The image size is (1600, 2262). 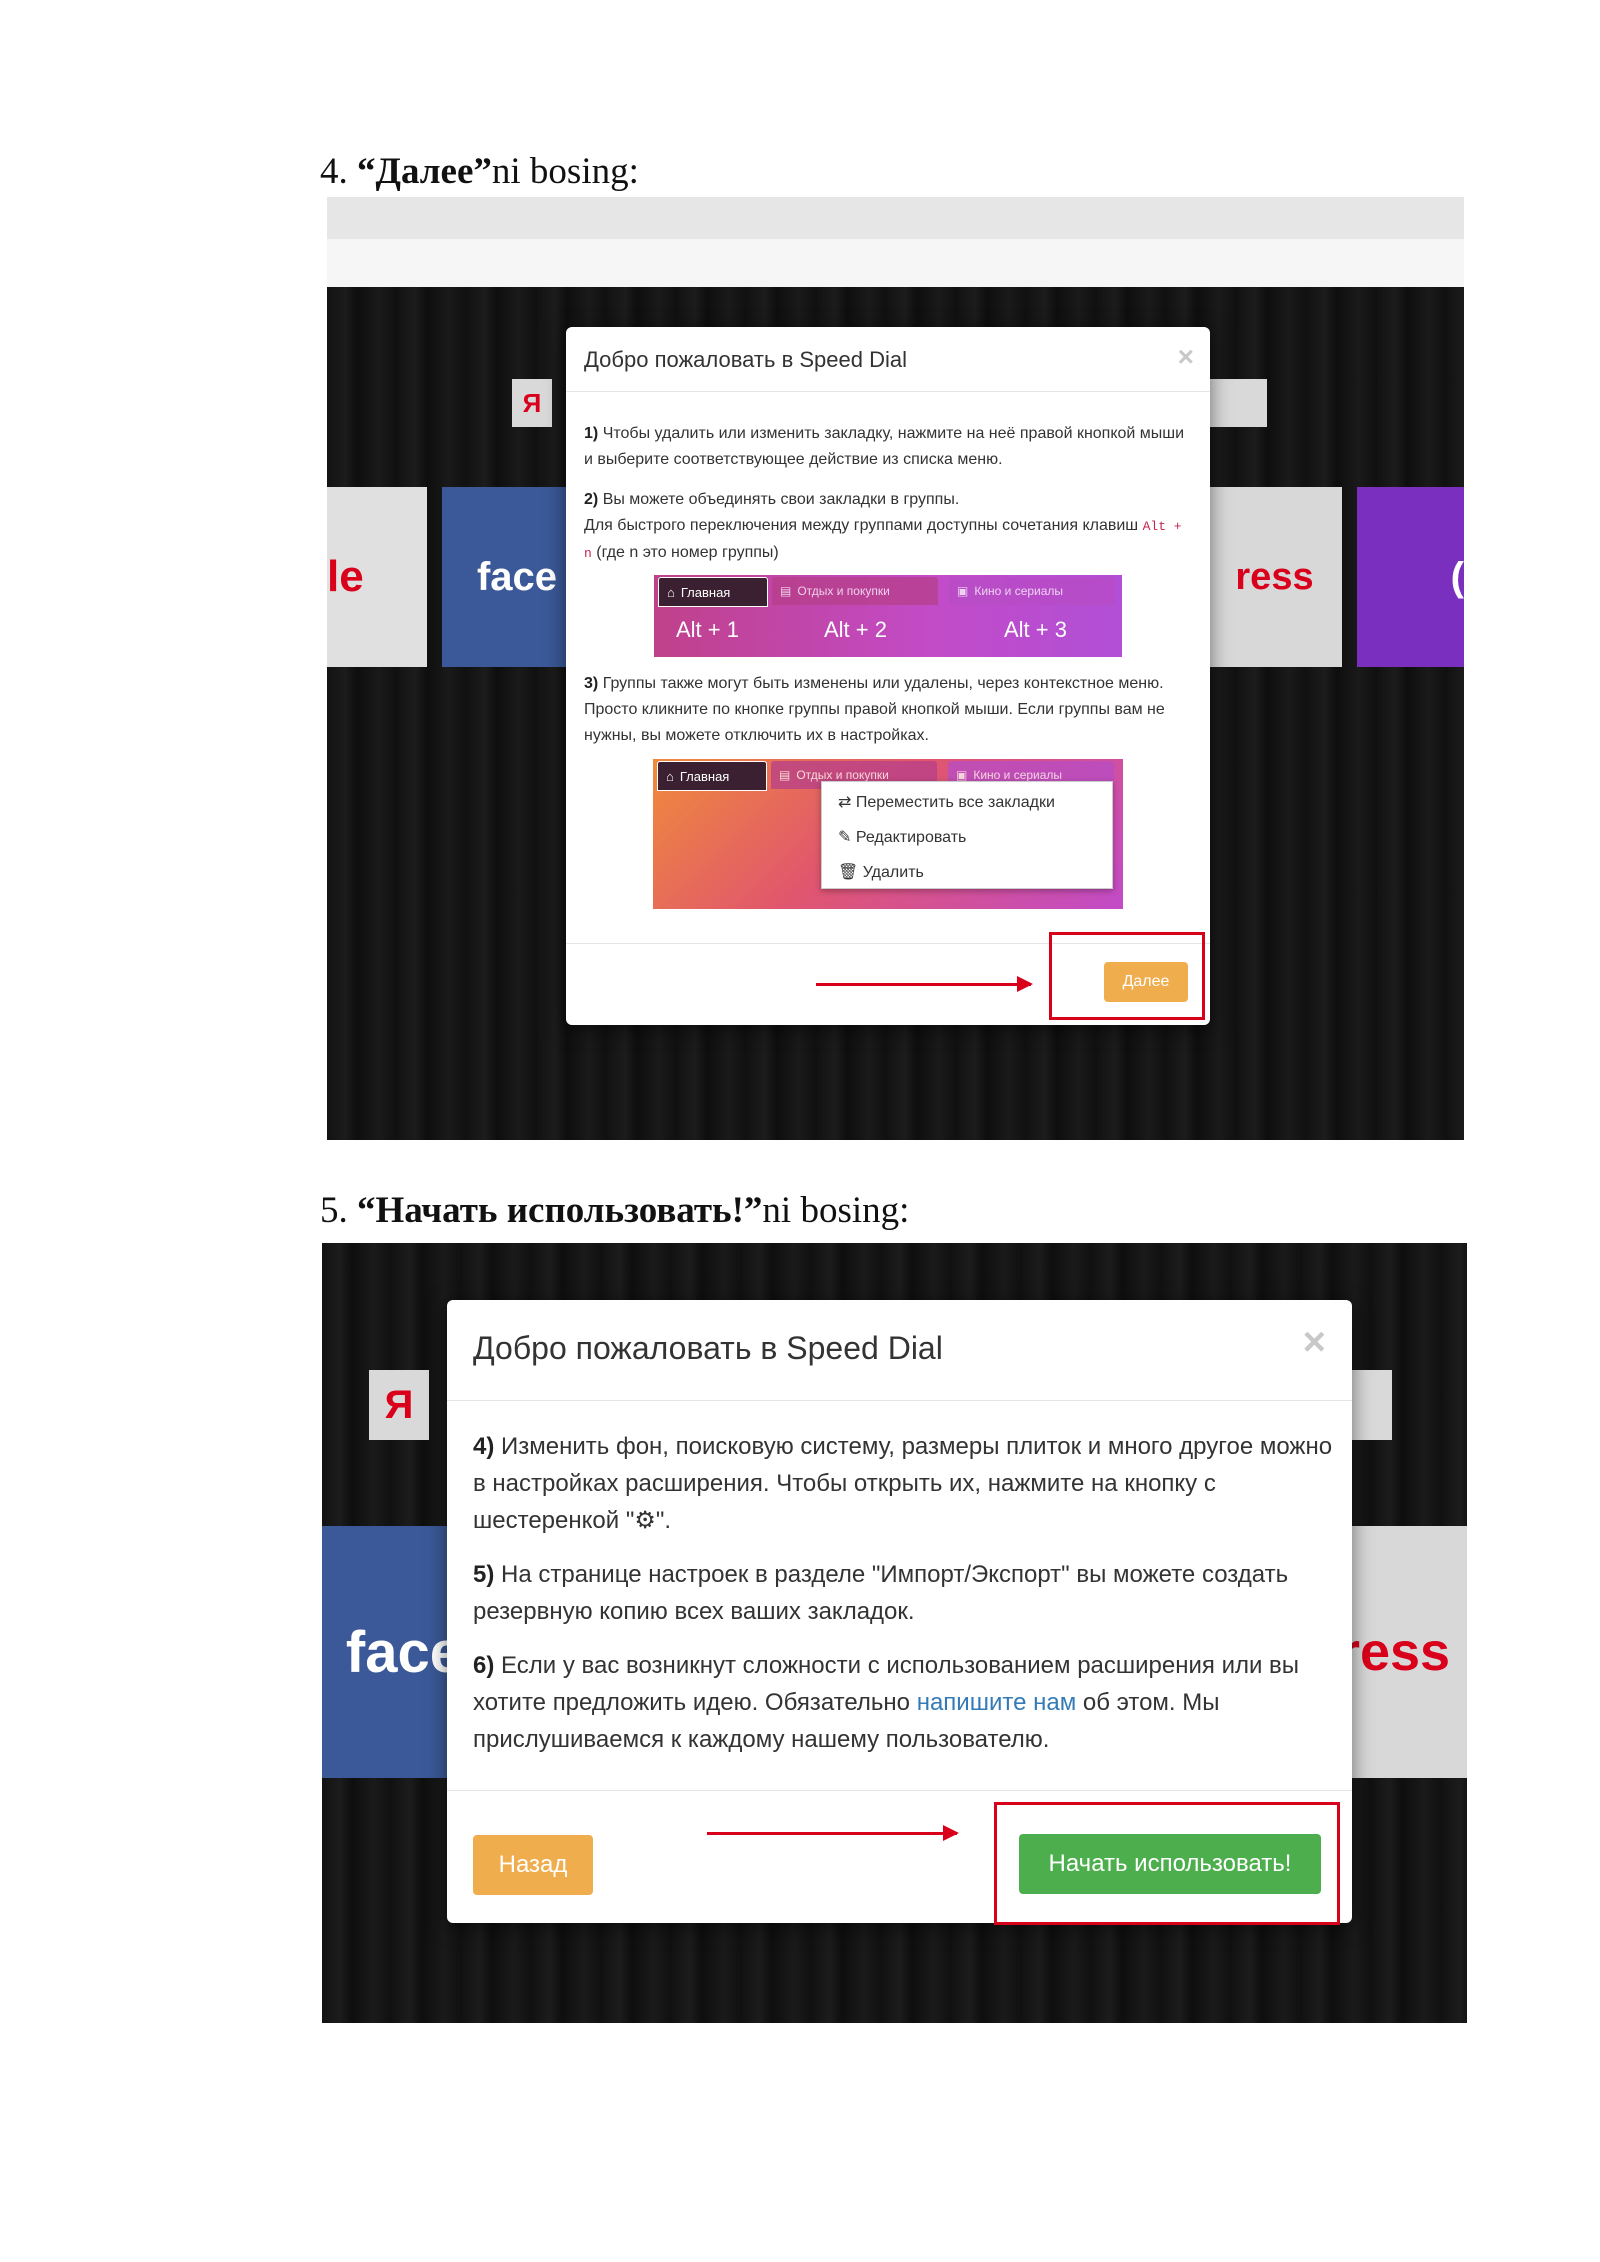 I want to click on express-tile: ress, so click(x=1274, y=577).